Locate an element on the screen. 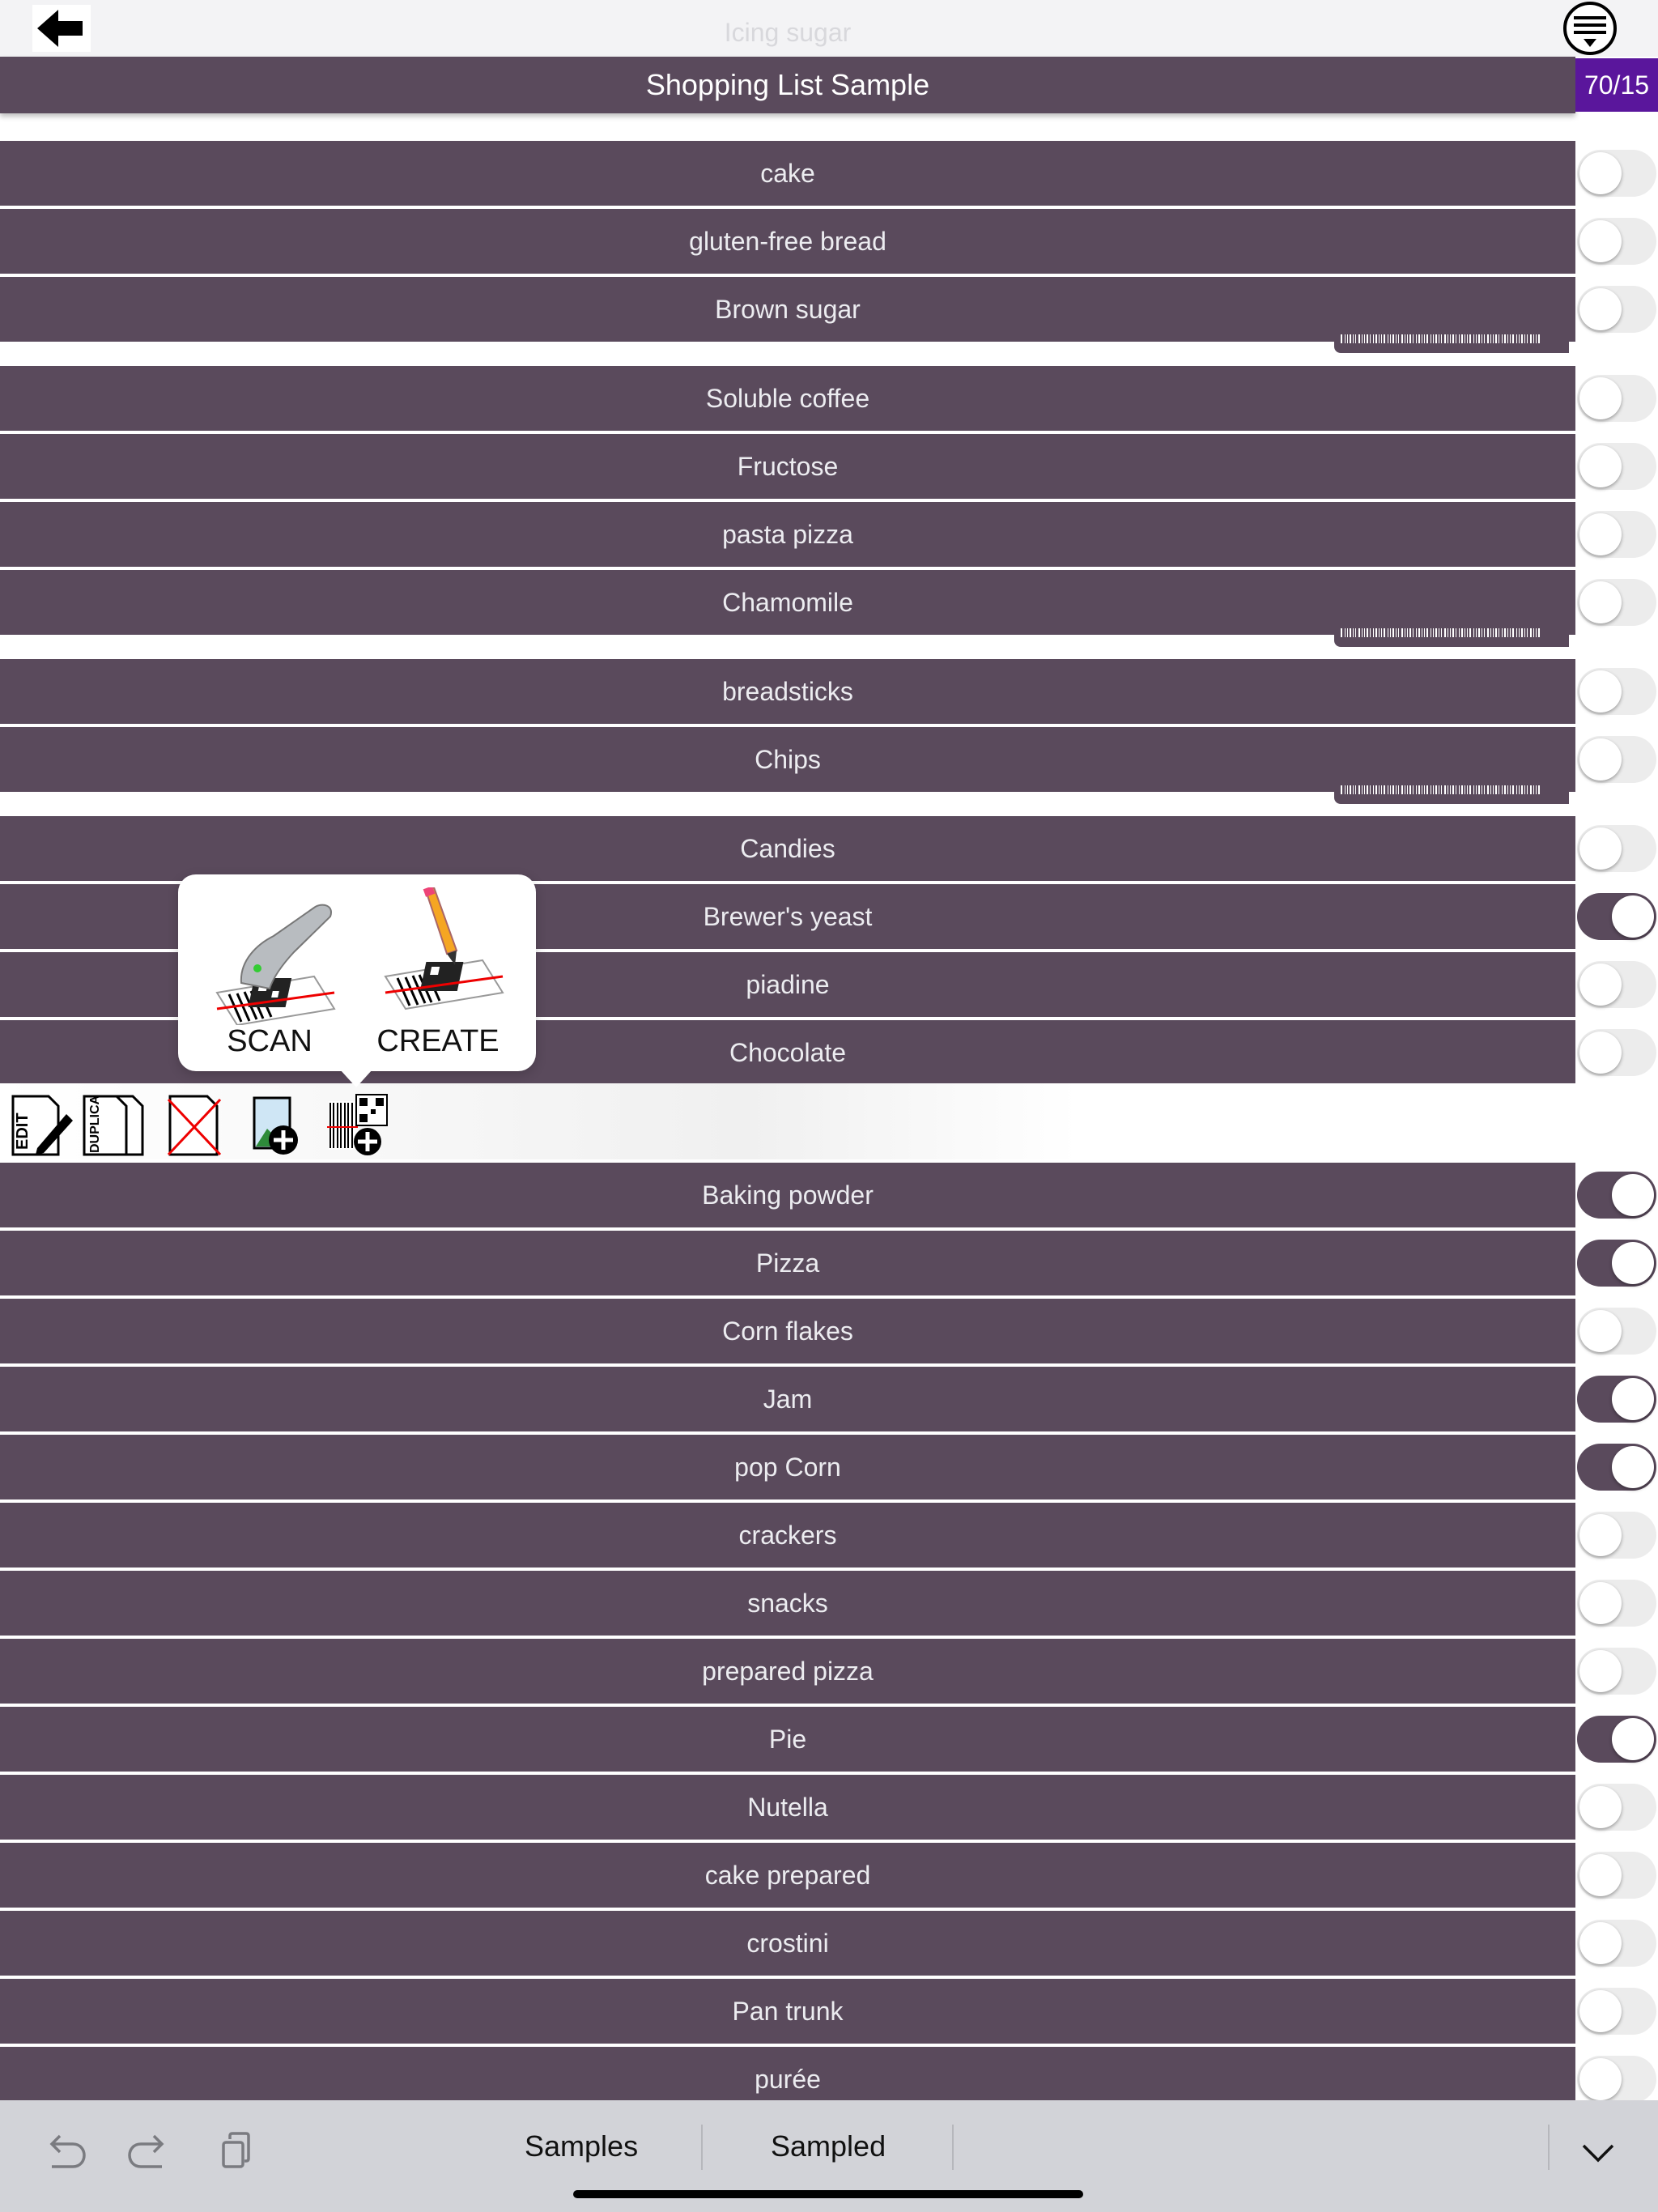 This screenshot has width=1658, height=2212. list-item: prepared pizza is located at coordinates (787, 1672).